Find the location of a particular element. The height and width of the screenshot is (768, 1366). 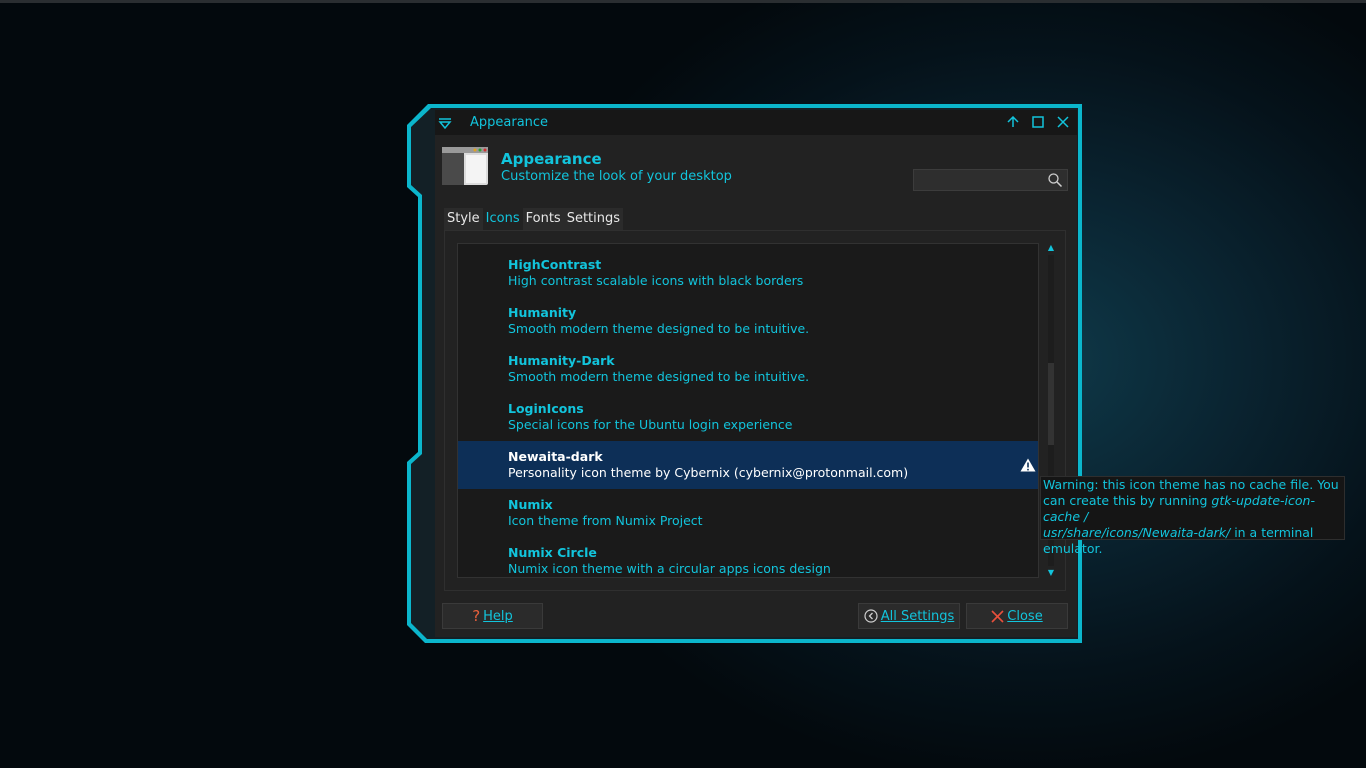

keep-above-button is located at coordinates (1013, 122).